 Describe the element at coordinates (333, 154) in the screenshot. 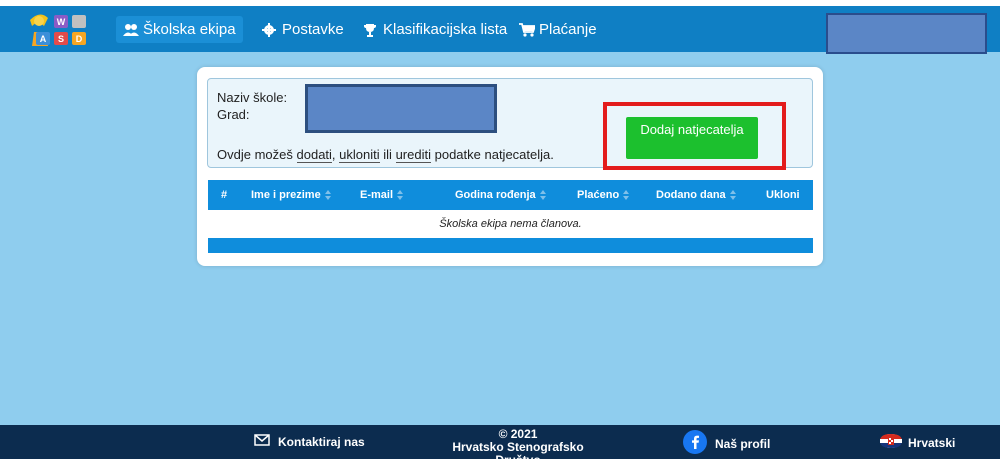

I see `help-comma: ,` at that location.